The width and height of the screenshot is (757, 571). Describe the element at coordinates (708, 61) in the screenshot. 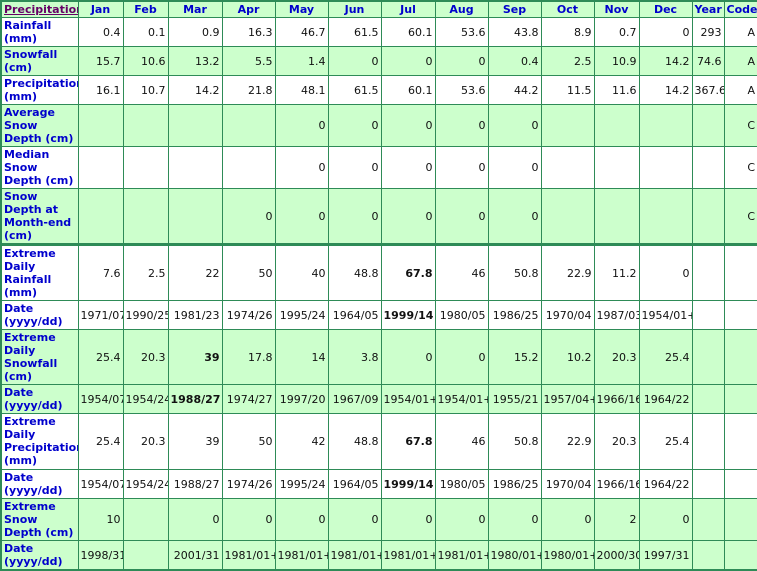

I see `table-cell: 74.6` at that location.